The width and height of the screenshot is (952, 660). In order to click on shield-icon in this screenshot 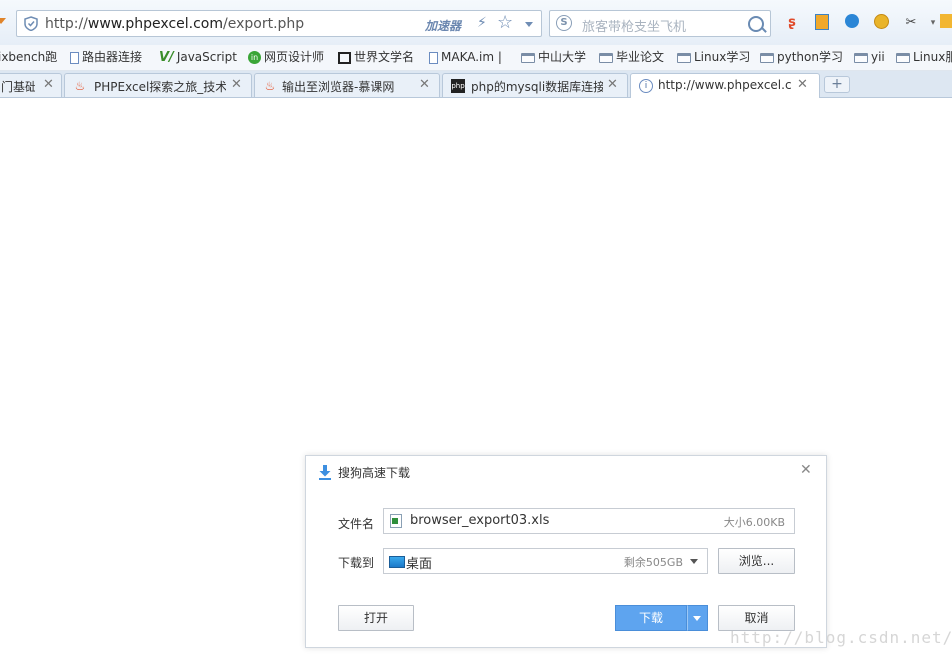, I will do `click(31, 23)`.